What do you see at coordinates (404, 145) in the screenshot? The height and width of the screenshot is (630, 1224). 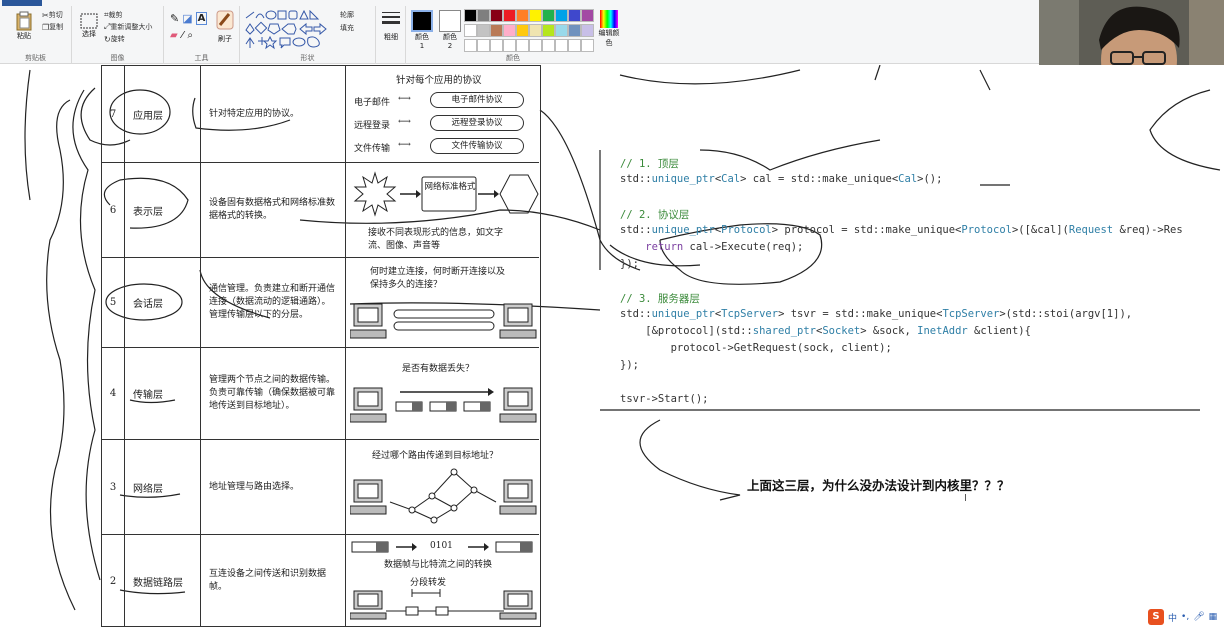 I see `double-arrow-icon: ⟷` at bounding box center [404, 145].